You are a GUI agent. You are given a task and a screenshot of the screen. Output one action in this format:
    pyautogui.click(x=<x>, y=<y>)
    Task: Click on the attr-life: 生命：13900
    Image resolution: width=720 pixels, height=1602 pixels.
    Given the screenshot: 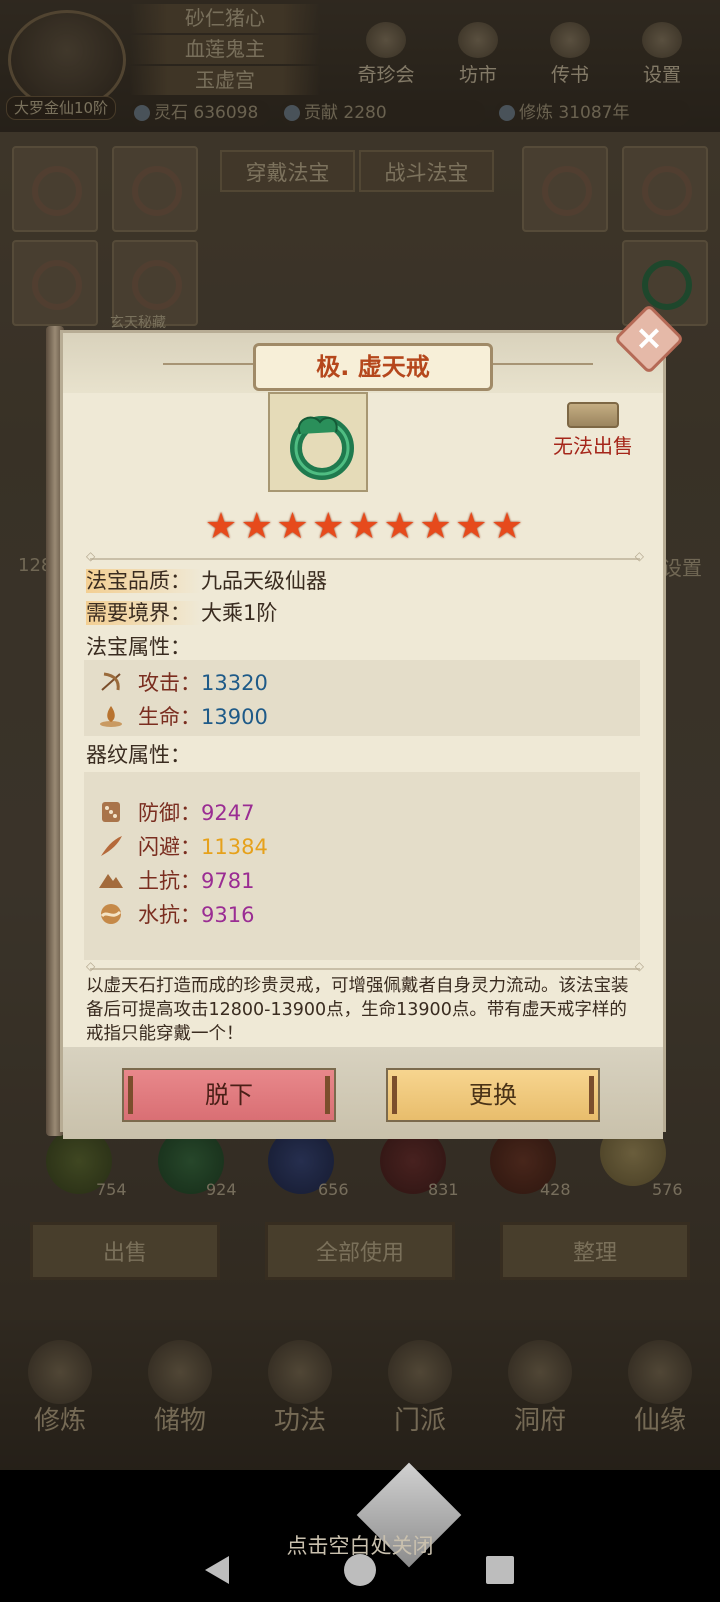 What is the action you would take?
    pyautogui.click(x=183, y=717)
    